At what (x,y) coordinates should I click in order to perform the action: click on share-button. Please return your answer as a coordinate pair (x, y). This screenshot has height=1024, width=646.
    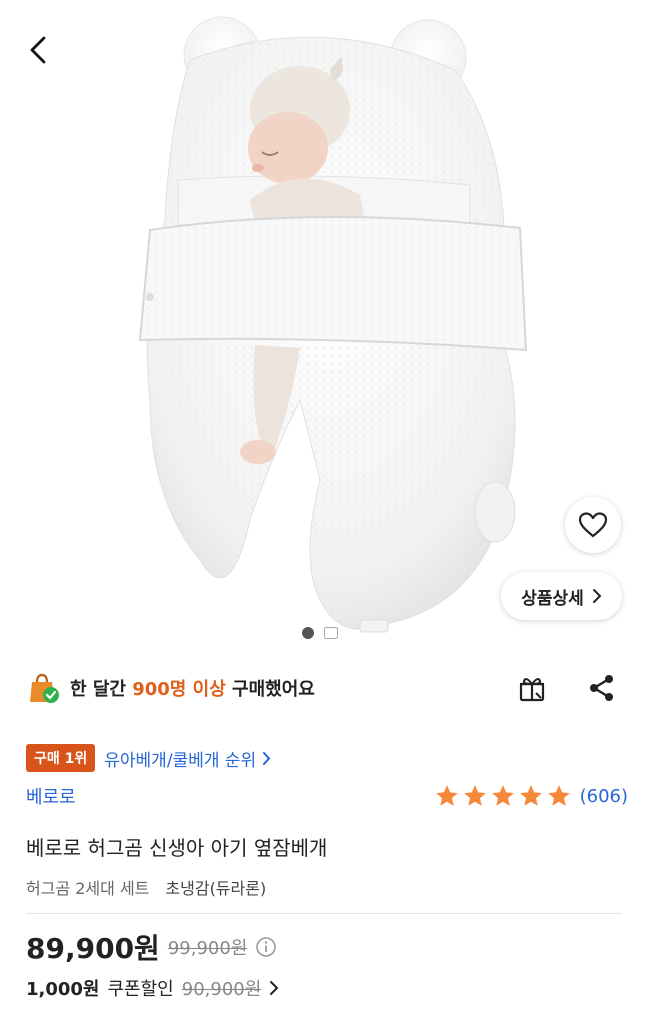
    Looking at the image, I should click on (602, 688).